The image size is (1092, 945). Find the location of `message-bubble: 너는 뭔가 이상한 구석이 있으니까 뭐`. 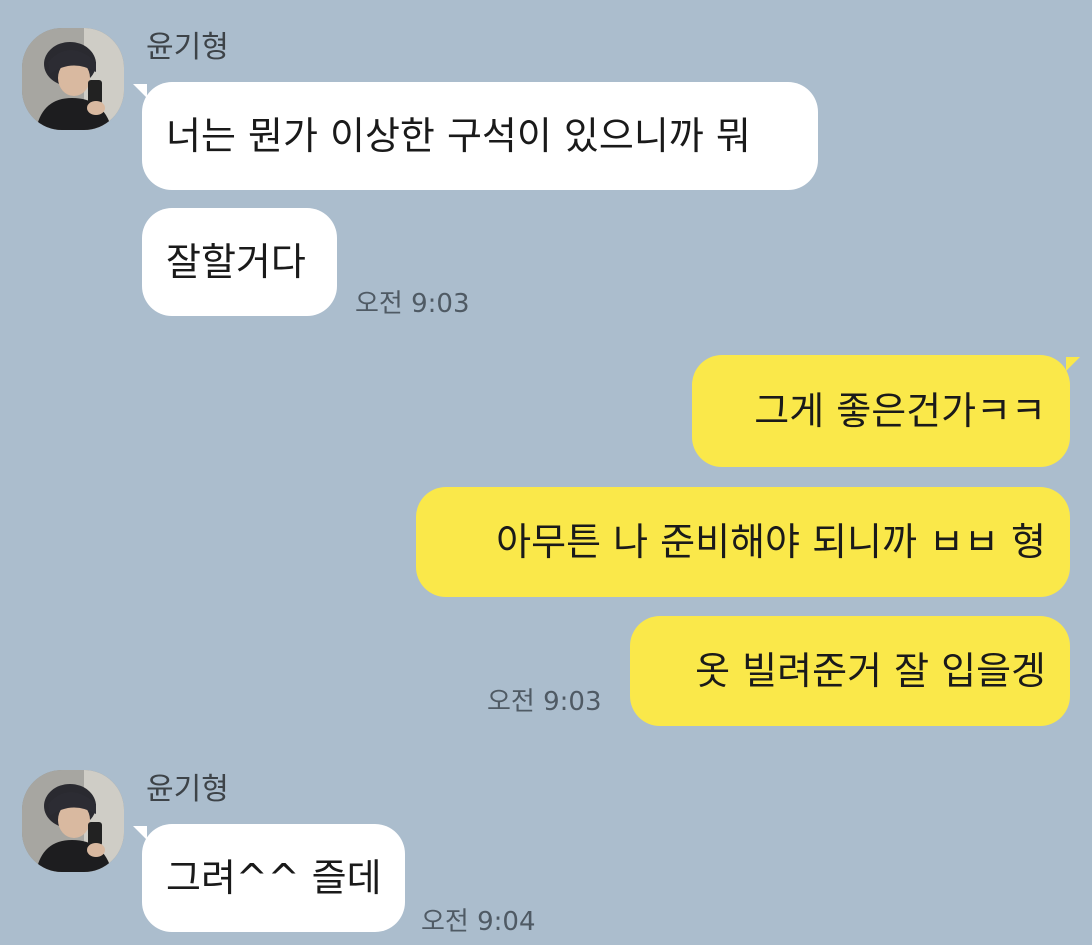

message-bubble: 너는 뭔가 이상한 구석이 있으니까 뭐 is located at coordinates (480, 136).